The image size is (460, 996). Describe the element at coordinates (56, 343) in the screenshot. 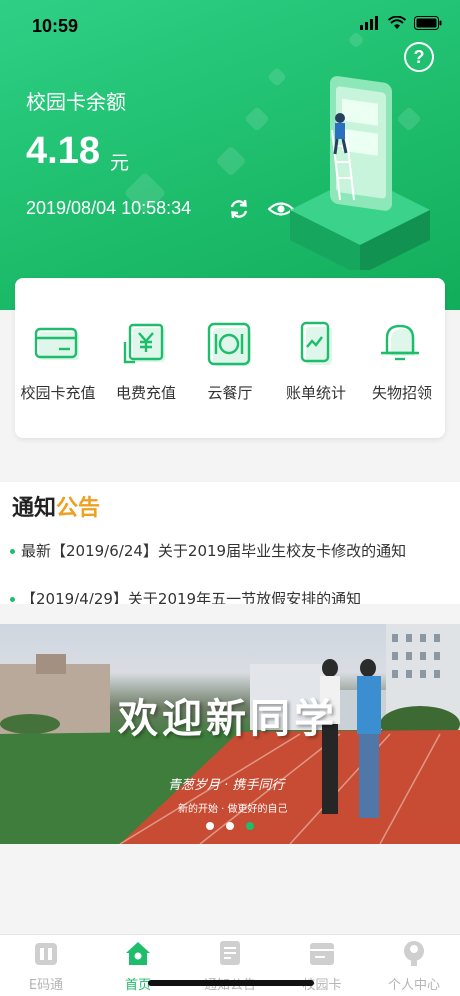

I see `card-icon` at that location.